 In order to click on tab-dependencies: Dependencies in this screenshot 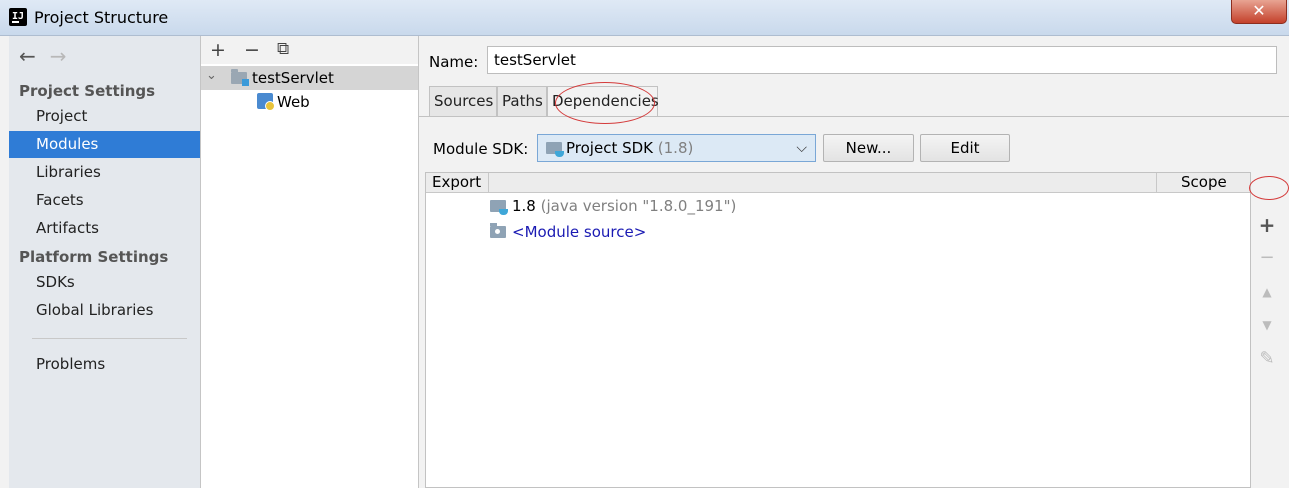, I will do `click(603, 101)`.